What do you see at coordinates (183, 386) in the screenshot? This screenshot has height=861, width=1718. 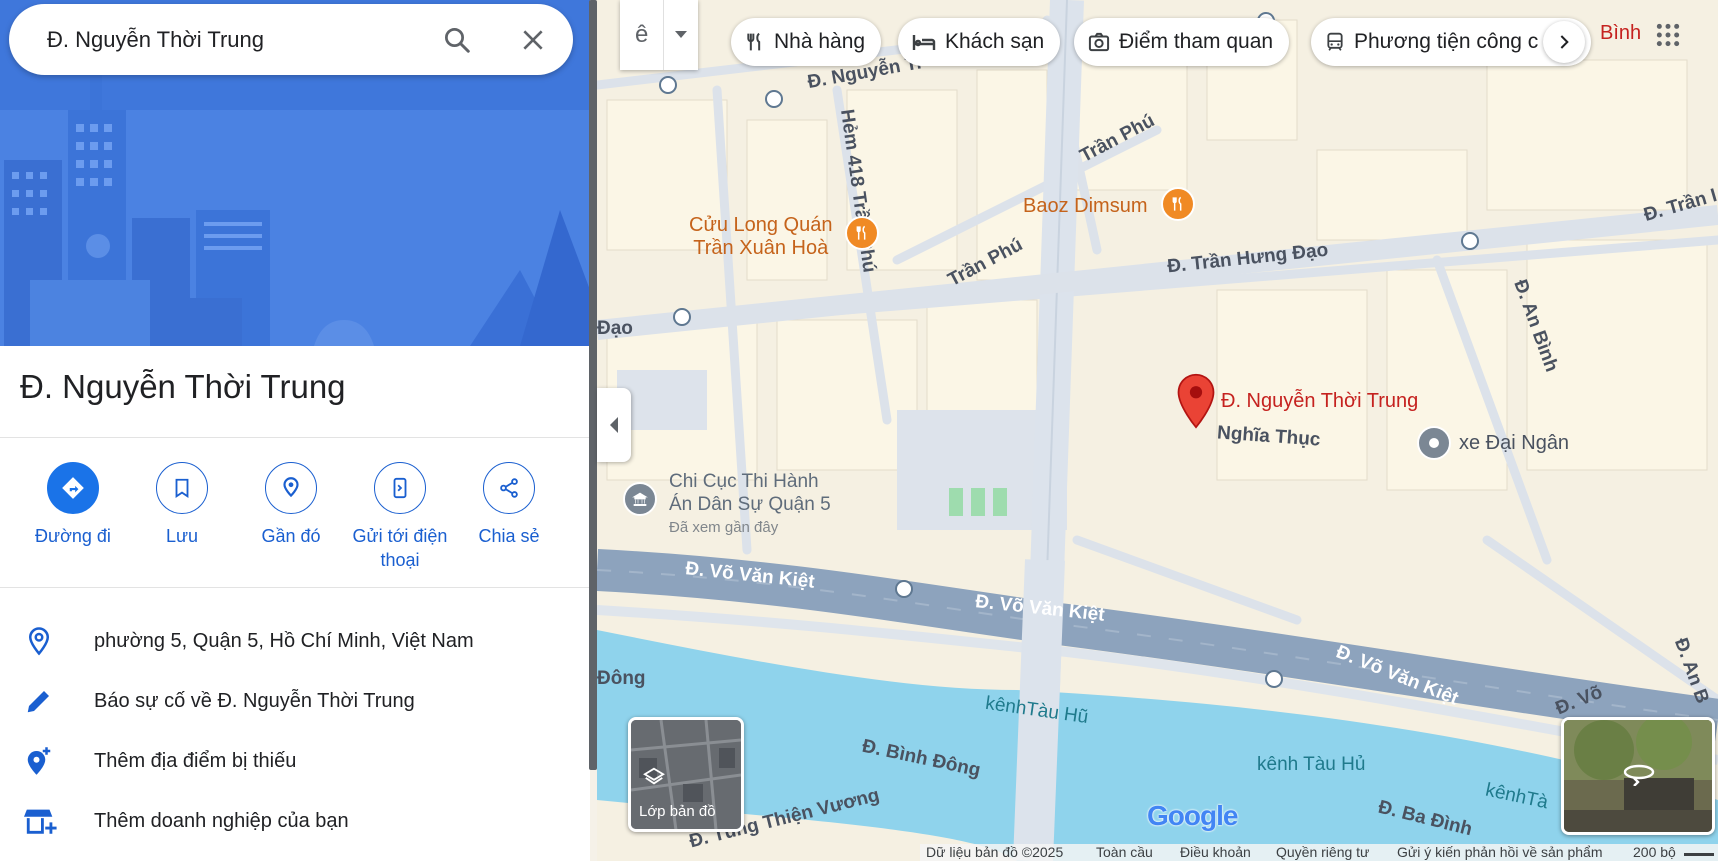 I see `place-title: Đ. Nguyễn Thời Trung` at bounding box center [183, 386].